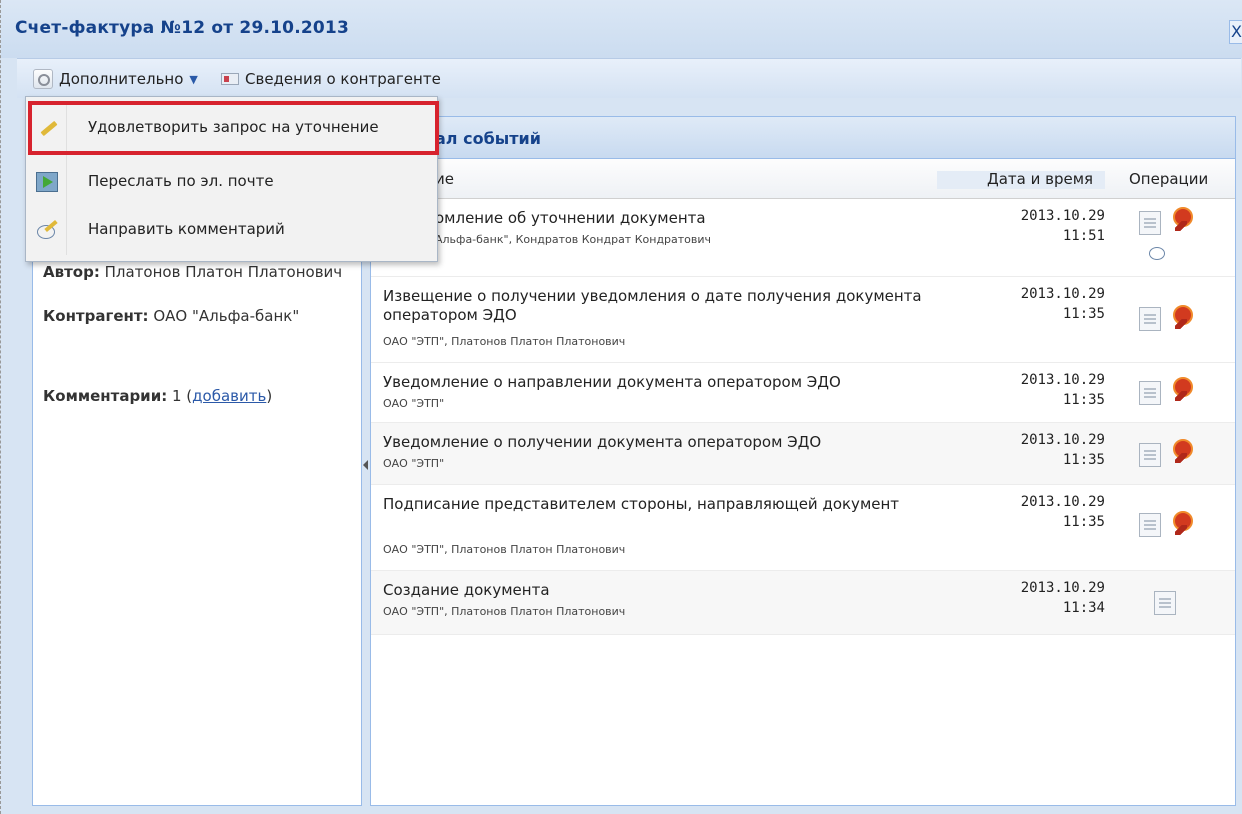 This screenshot has height=814, width=1242. I want to click on contractor-info-button: Сведения о контрагенте, so click(331, 79).